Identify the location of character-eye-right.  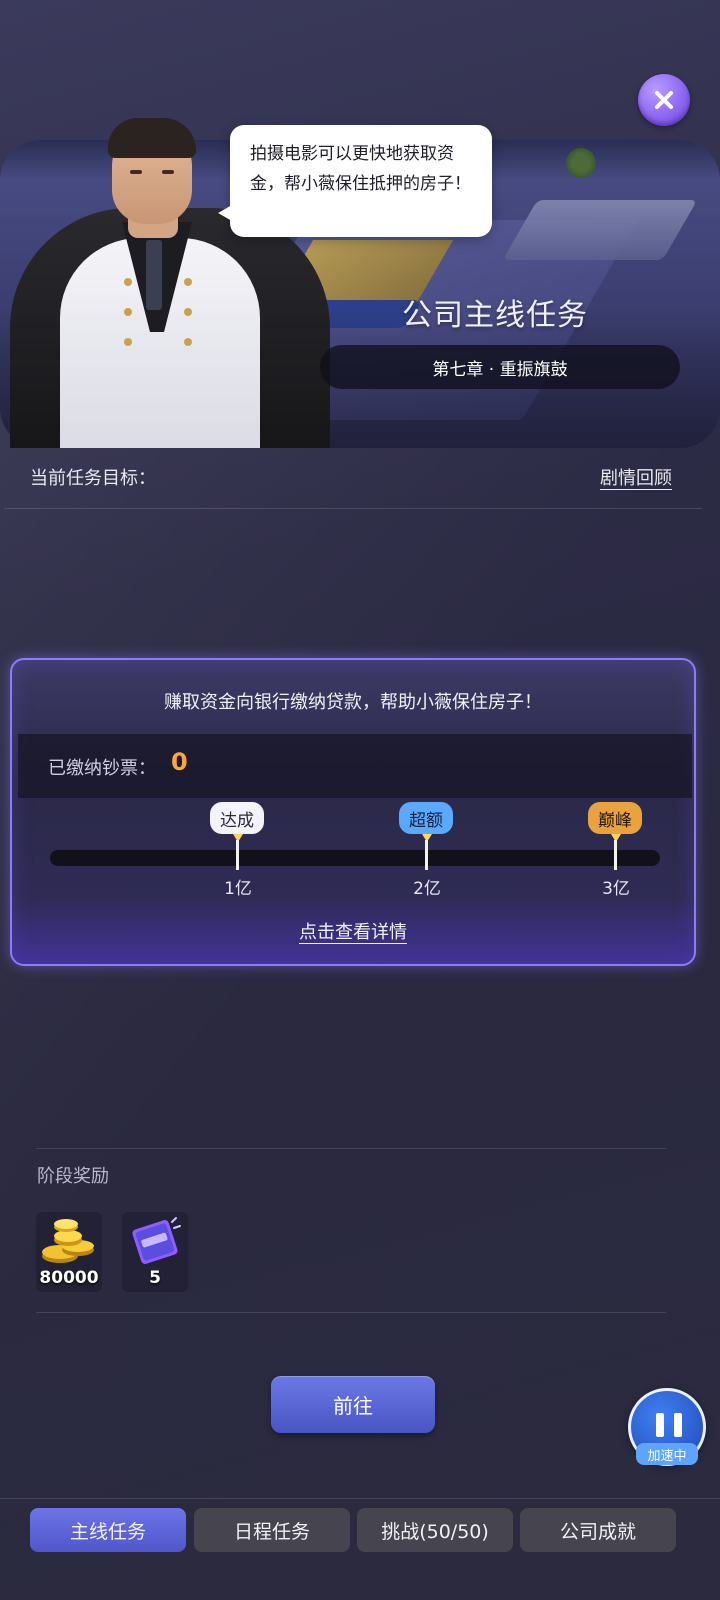
(168, 172).